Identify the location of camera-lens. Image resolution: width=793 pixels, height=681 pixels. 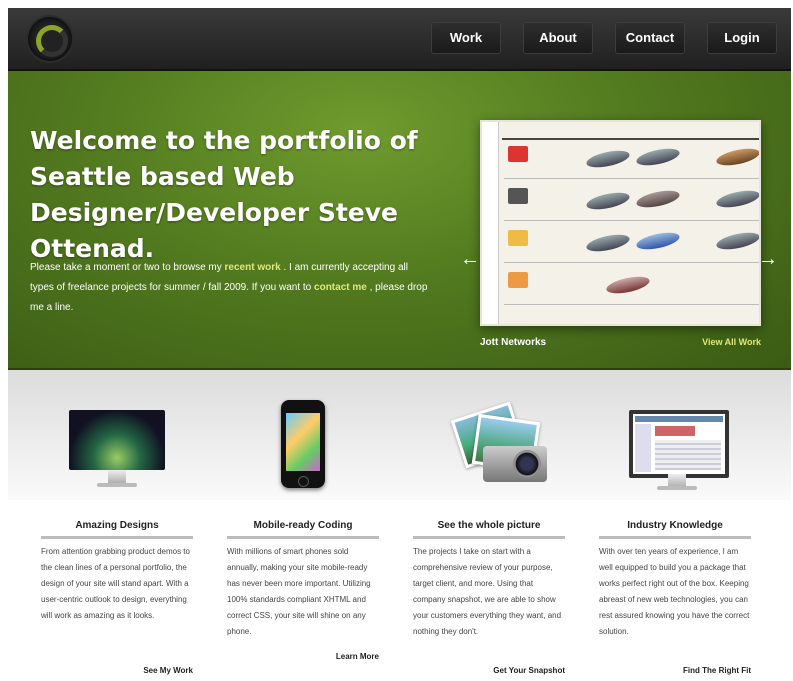
(527, 464).